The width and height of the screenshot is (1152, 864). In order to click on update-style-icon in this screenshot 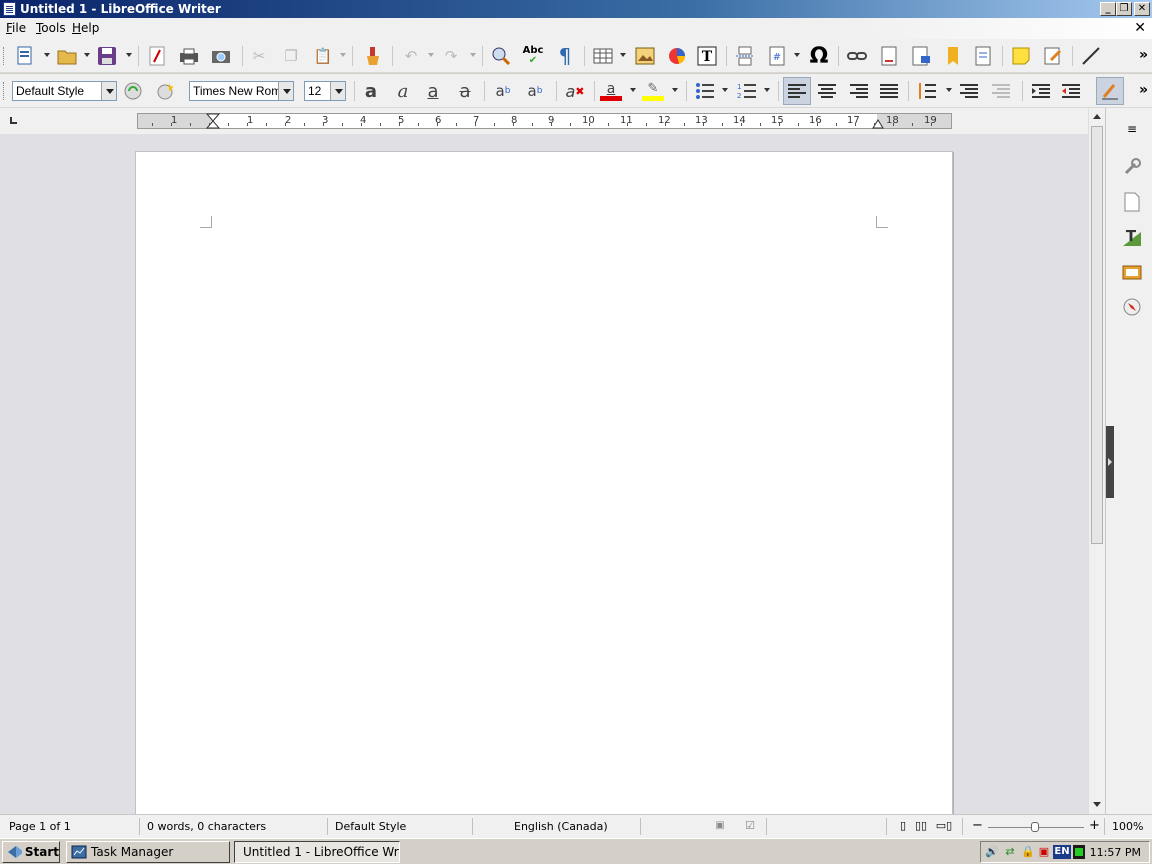, I will do `click(133, 91)`.